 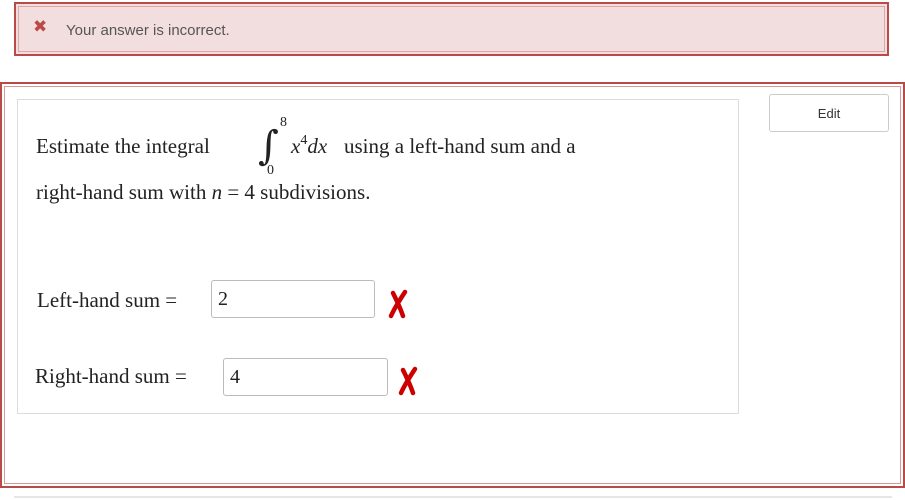 I want to click on edit-button: Edit, so click(x=829, y=113).